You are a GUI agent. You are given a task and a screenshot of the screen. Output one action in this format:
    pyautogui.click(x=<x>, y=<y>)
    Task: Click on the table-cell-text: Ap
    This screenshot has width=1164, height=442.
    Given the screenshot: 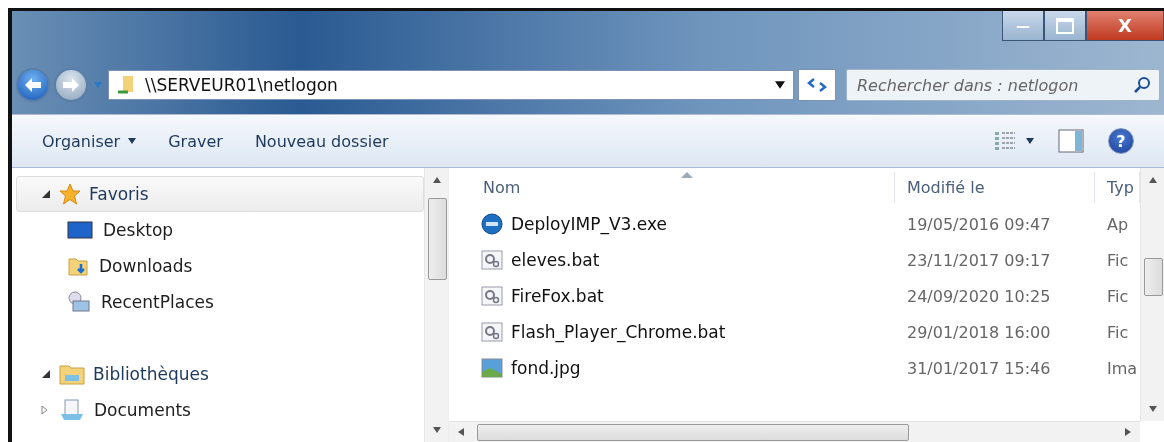 What is the action you would take?
    pyautogui.click(x=1118, y=224)
    